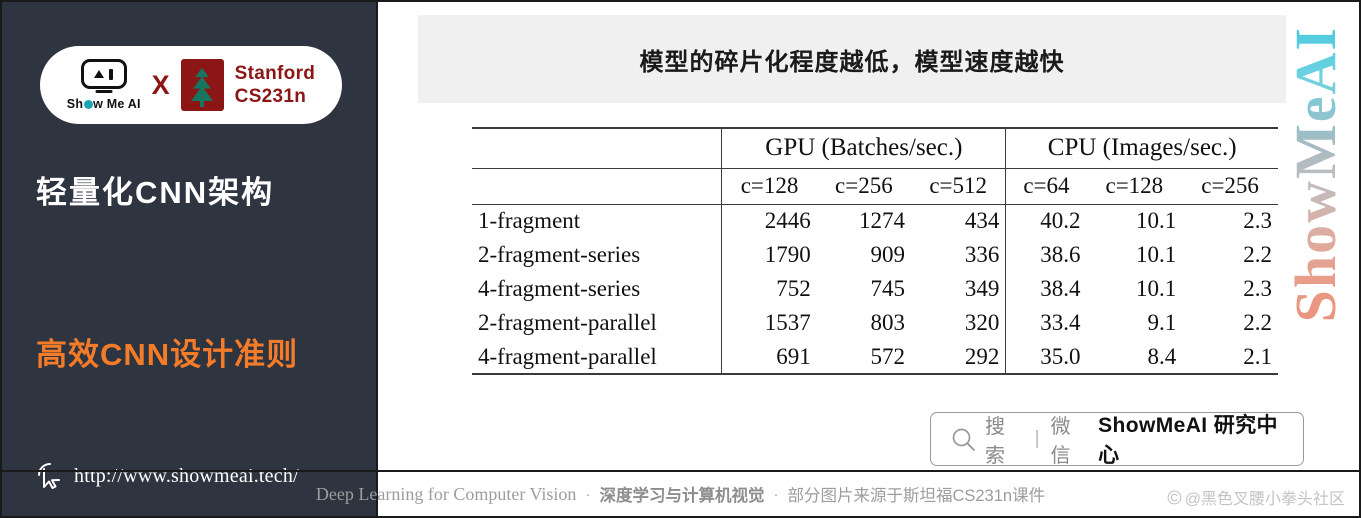 Image resolution: width=1361 pixels, height=518 pixels. What do you see at coordinates (1046, 289) in the screenshot?
I see `cell: 38.4` at bounding box center [1046, 289].